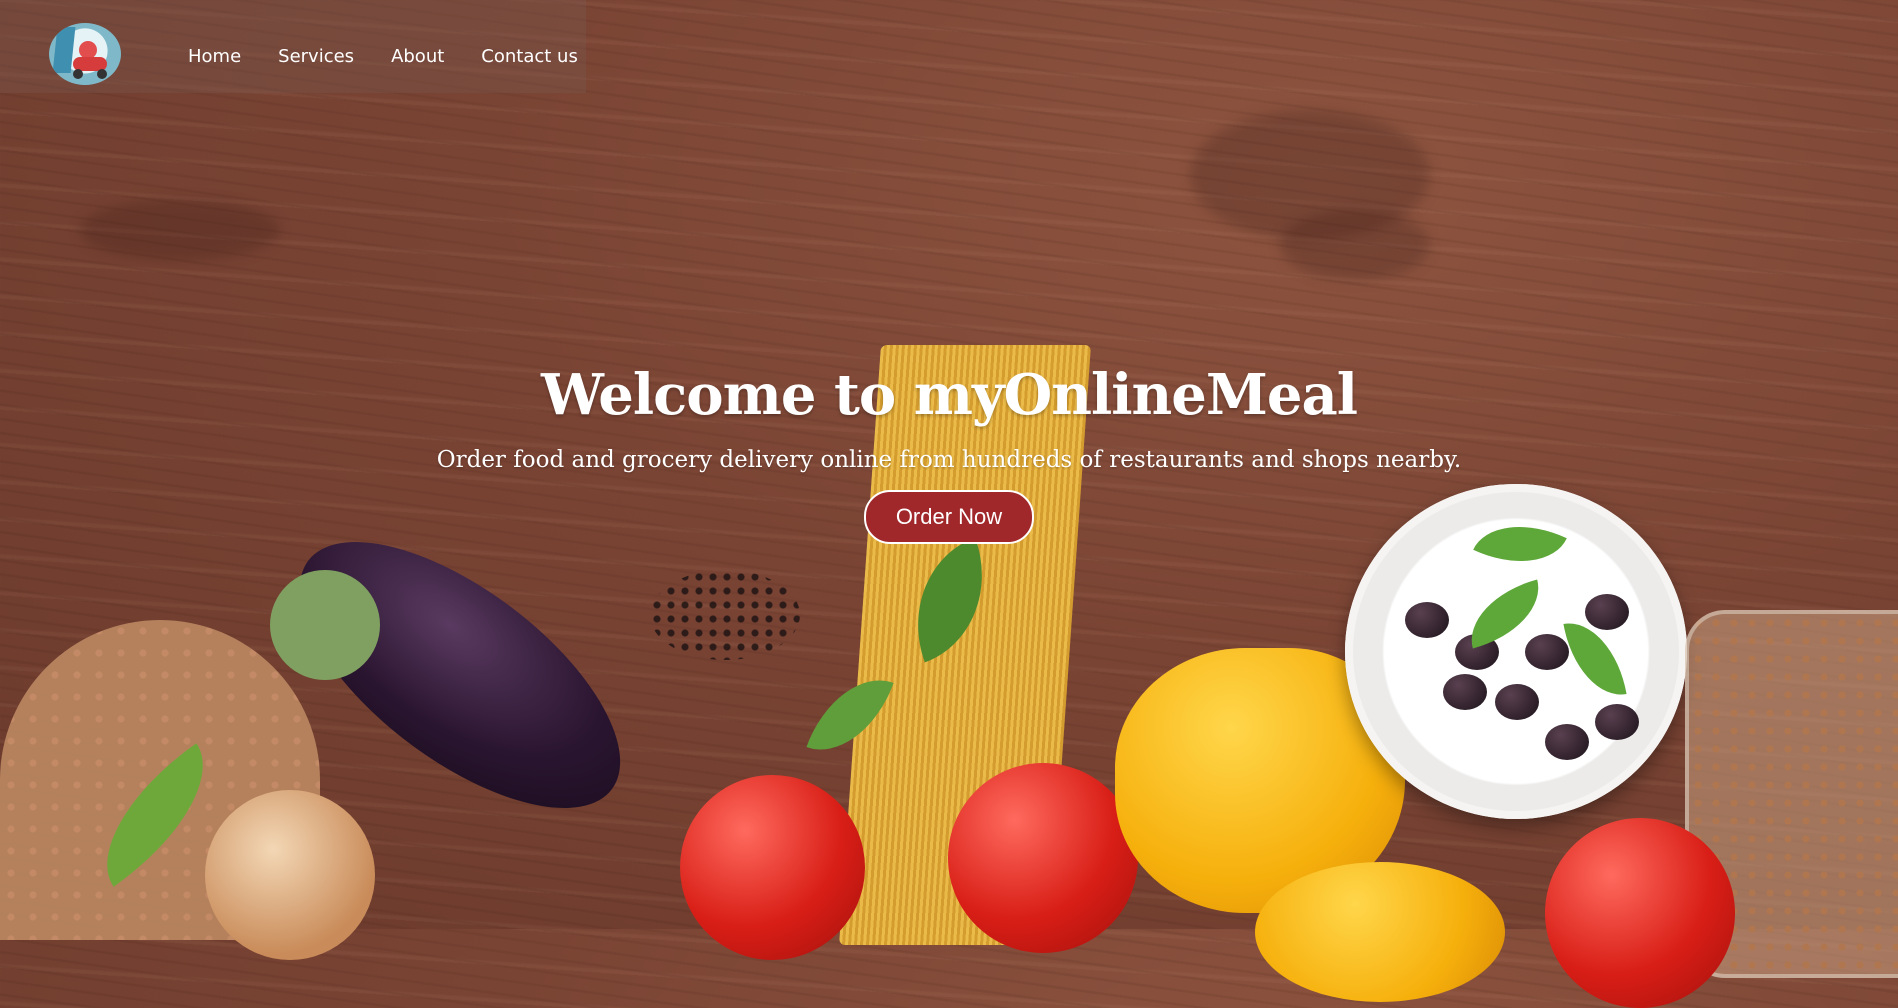 Image resolution: width=1898 pixels, height=1008 pixels. Describe the element at coordinates (417, 56) in the screenshot. I see `nav-link-about: About` at that location.